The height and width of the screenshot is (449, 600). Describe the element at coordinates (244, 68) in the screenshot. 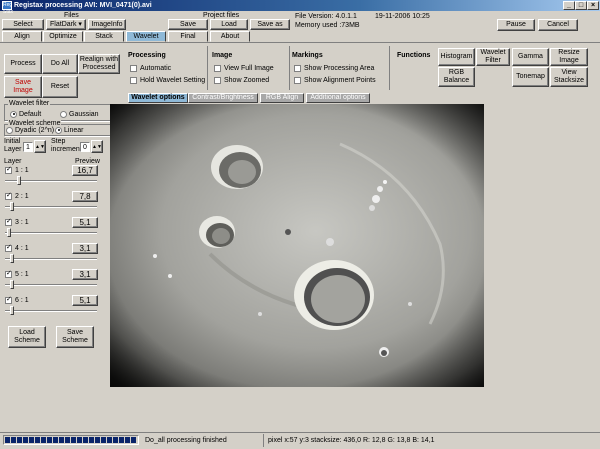

I see `view-full-checkbox: View Full Image` at that location.